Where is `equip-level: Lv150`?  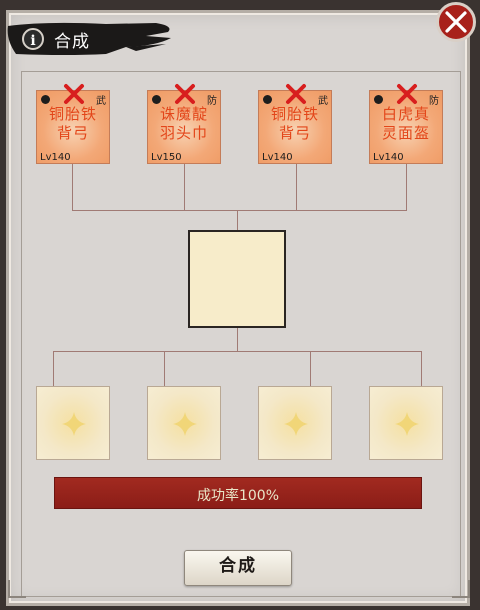 equip-level: Lv150 is located at coordinates (166, 157).